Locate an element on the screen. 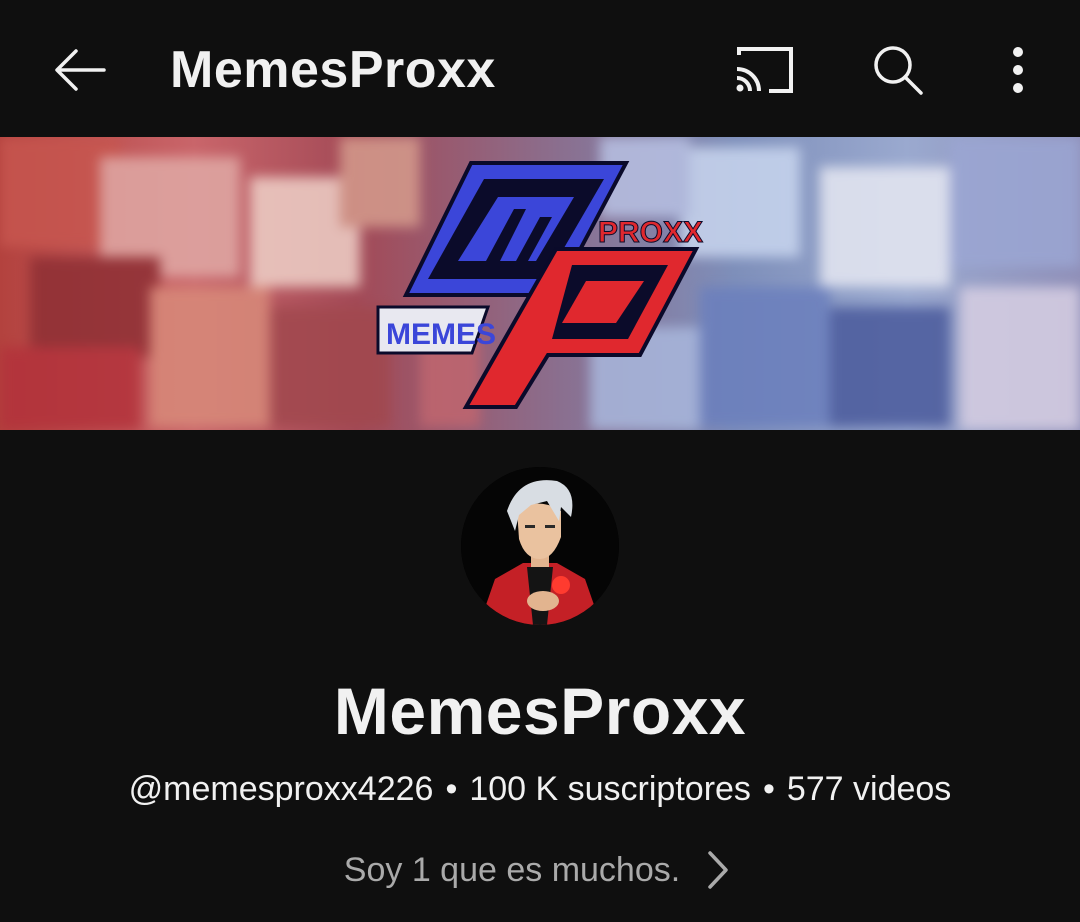 The width and height of the screenshot is (1080, 922). page-title: MemesProxx is located at coordinates (333, 70).